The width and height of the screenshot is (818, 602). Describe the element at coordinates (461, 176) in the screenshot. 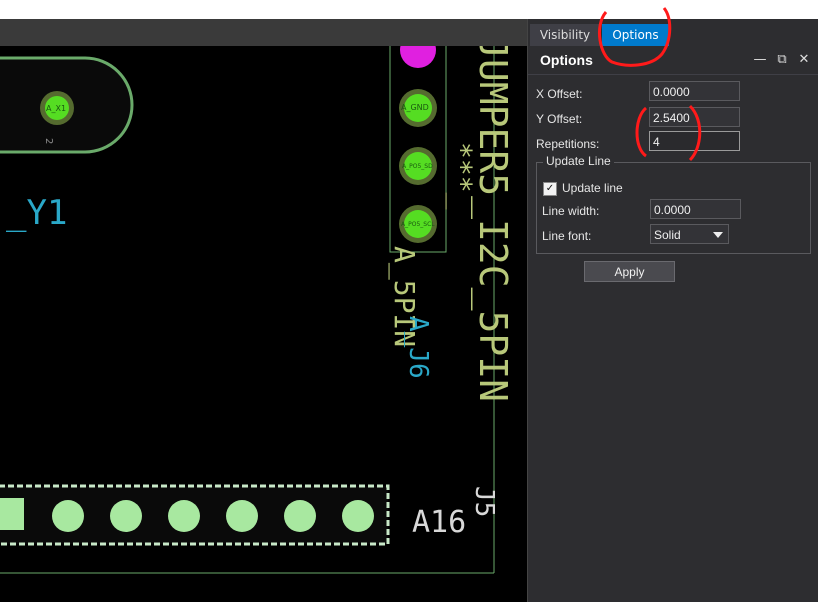

I see `stars-silk-text: ***_` at that location.